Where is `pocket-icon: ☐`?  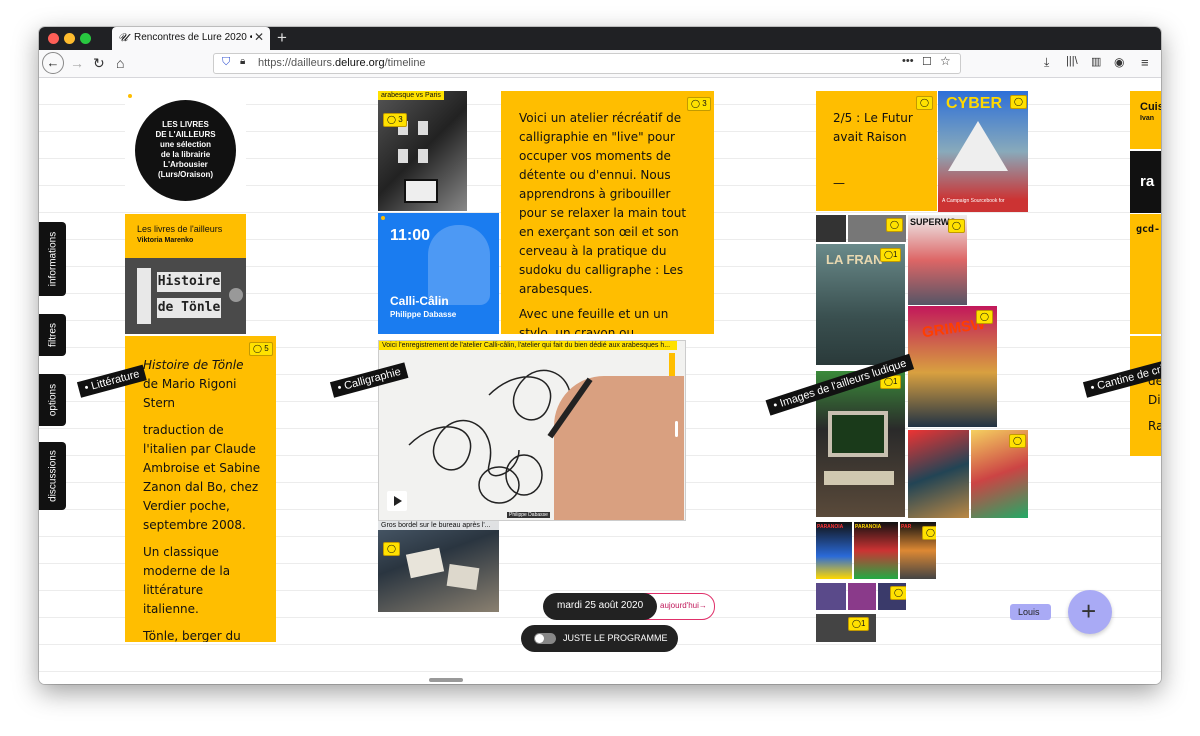
pocket-icon: ☐ is located at coordinates (927, 61).